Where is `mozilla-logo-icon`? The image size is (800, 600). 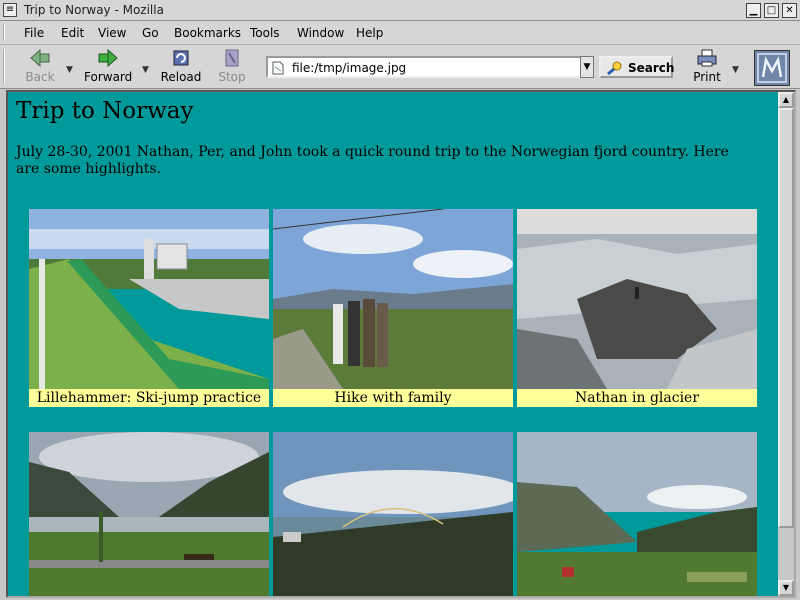 mozilla-logo-icon is located at coordinates (772, 68).